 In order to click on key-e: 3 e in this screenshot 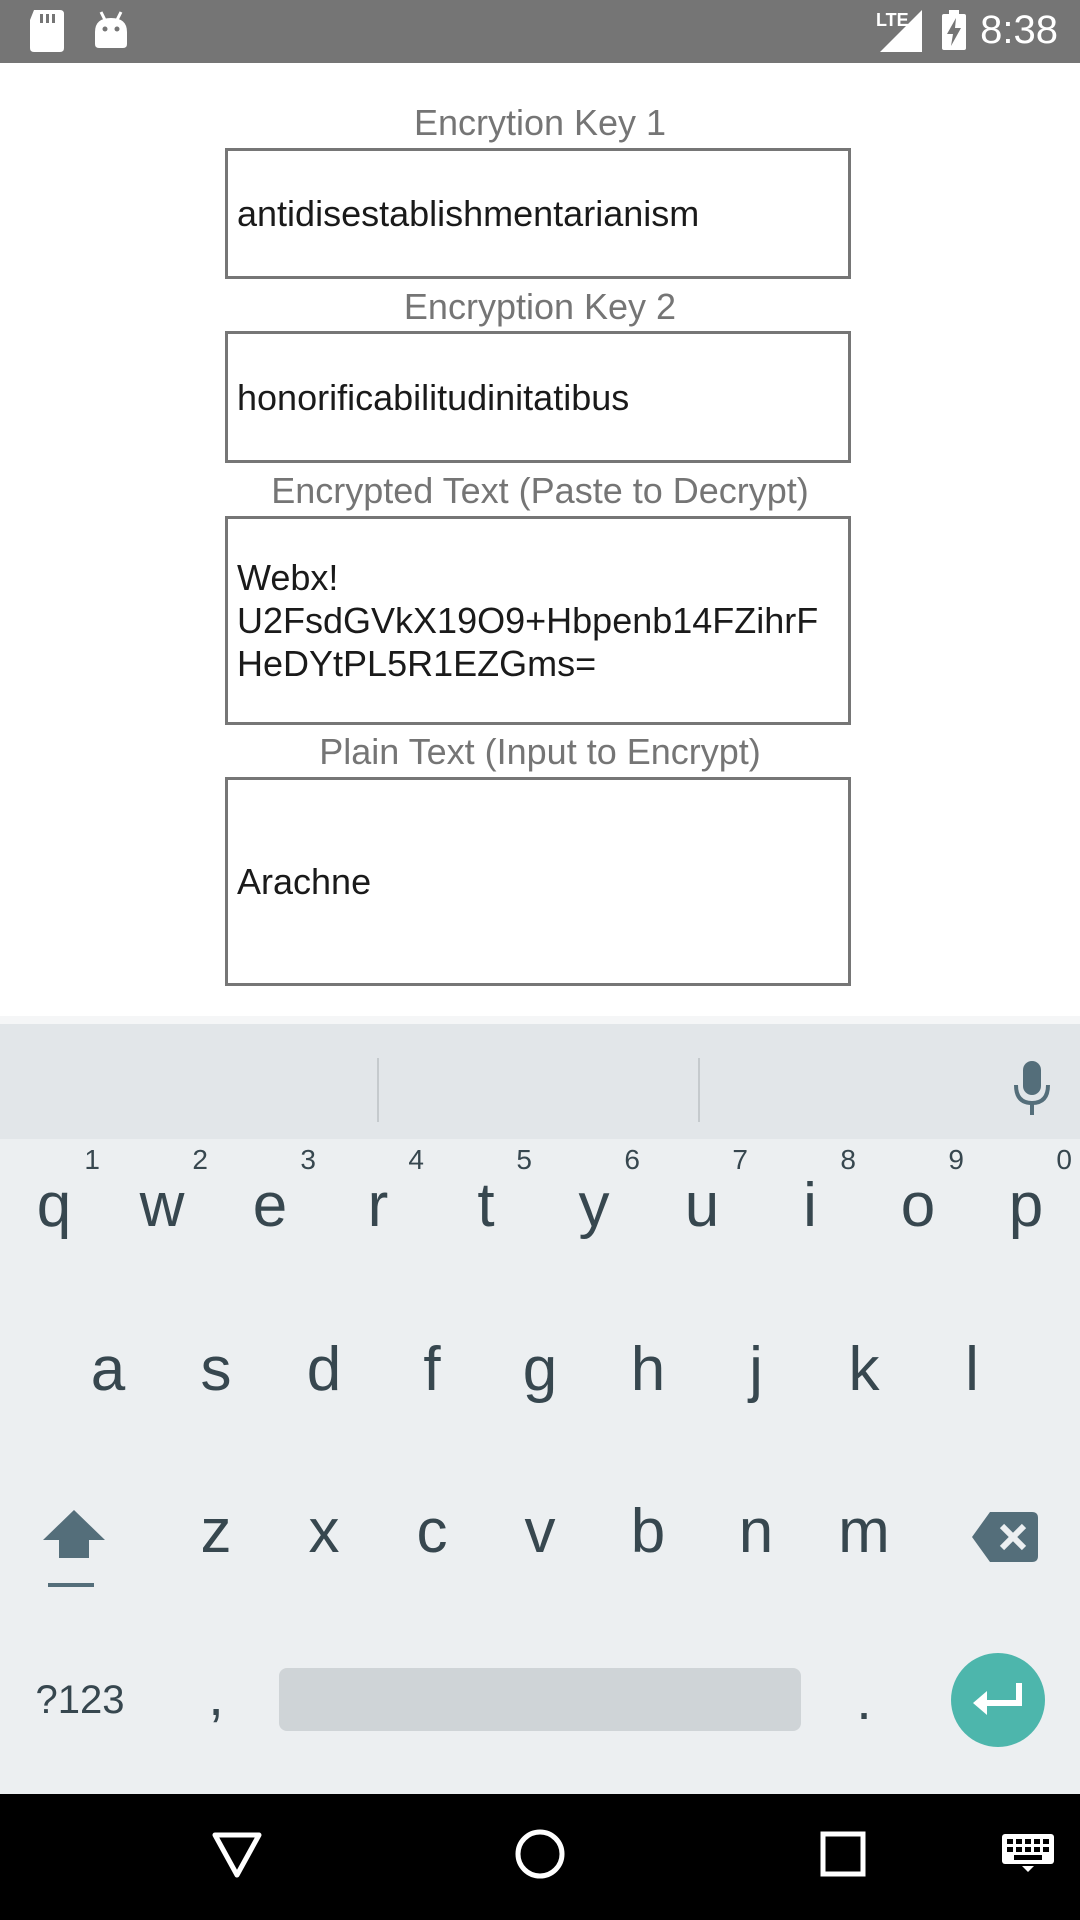, I will do `click(270, 1210)`.